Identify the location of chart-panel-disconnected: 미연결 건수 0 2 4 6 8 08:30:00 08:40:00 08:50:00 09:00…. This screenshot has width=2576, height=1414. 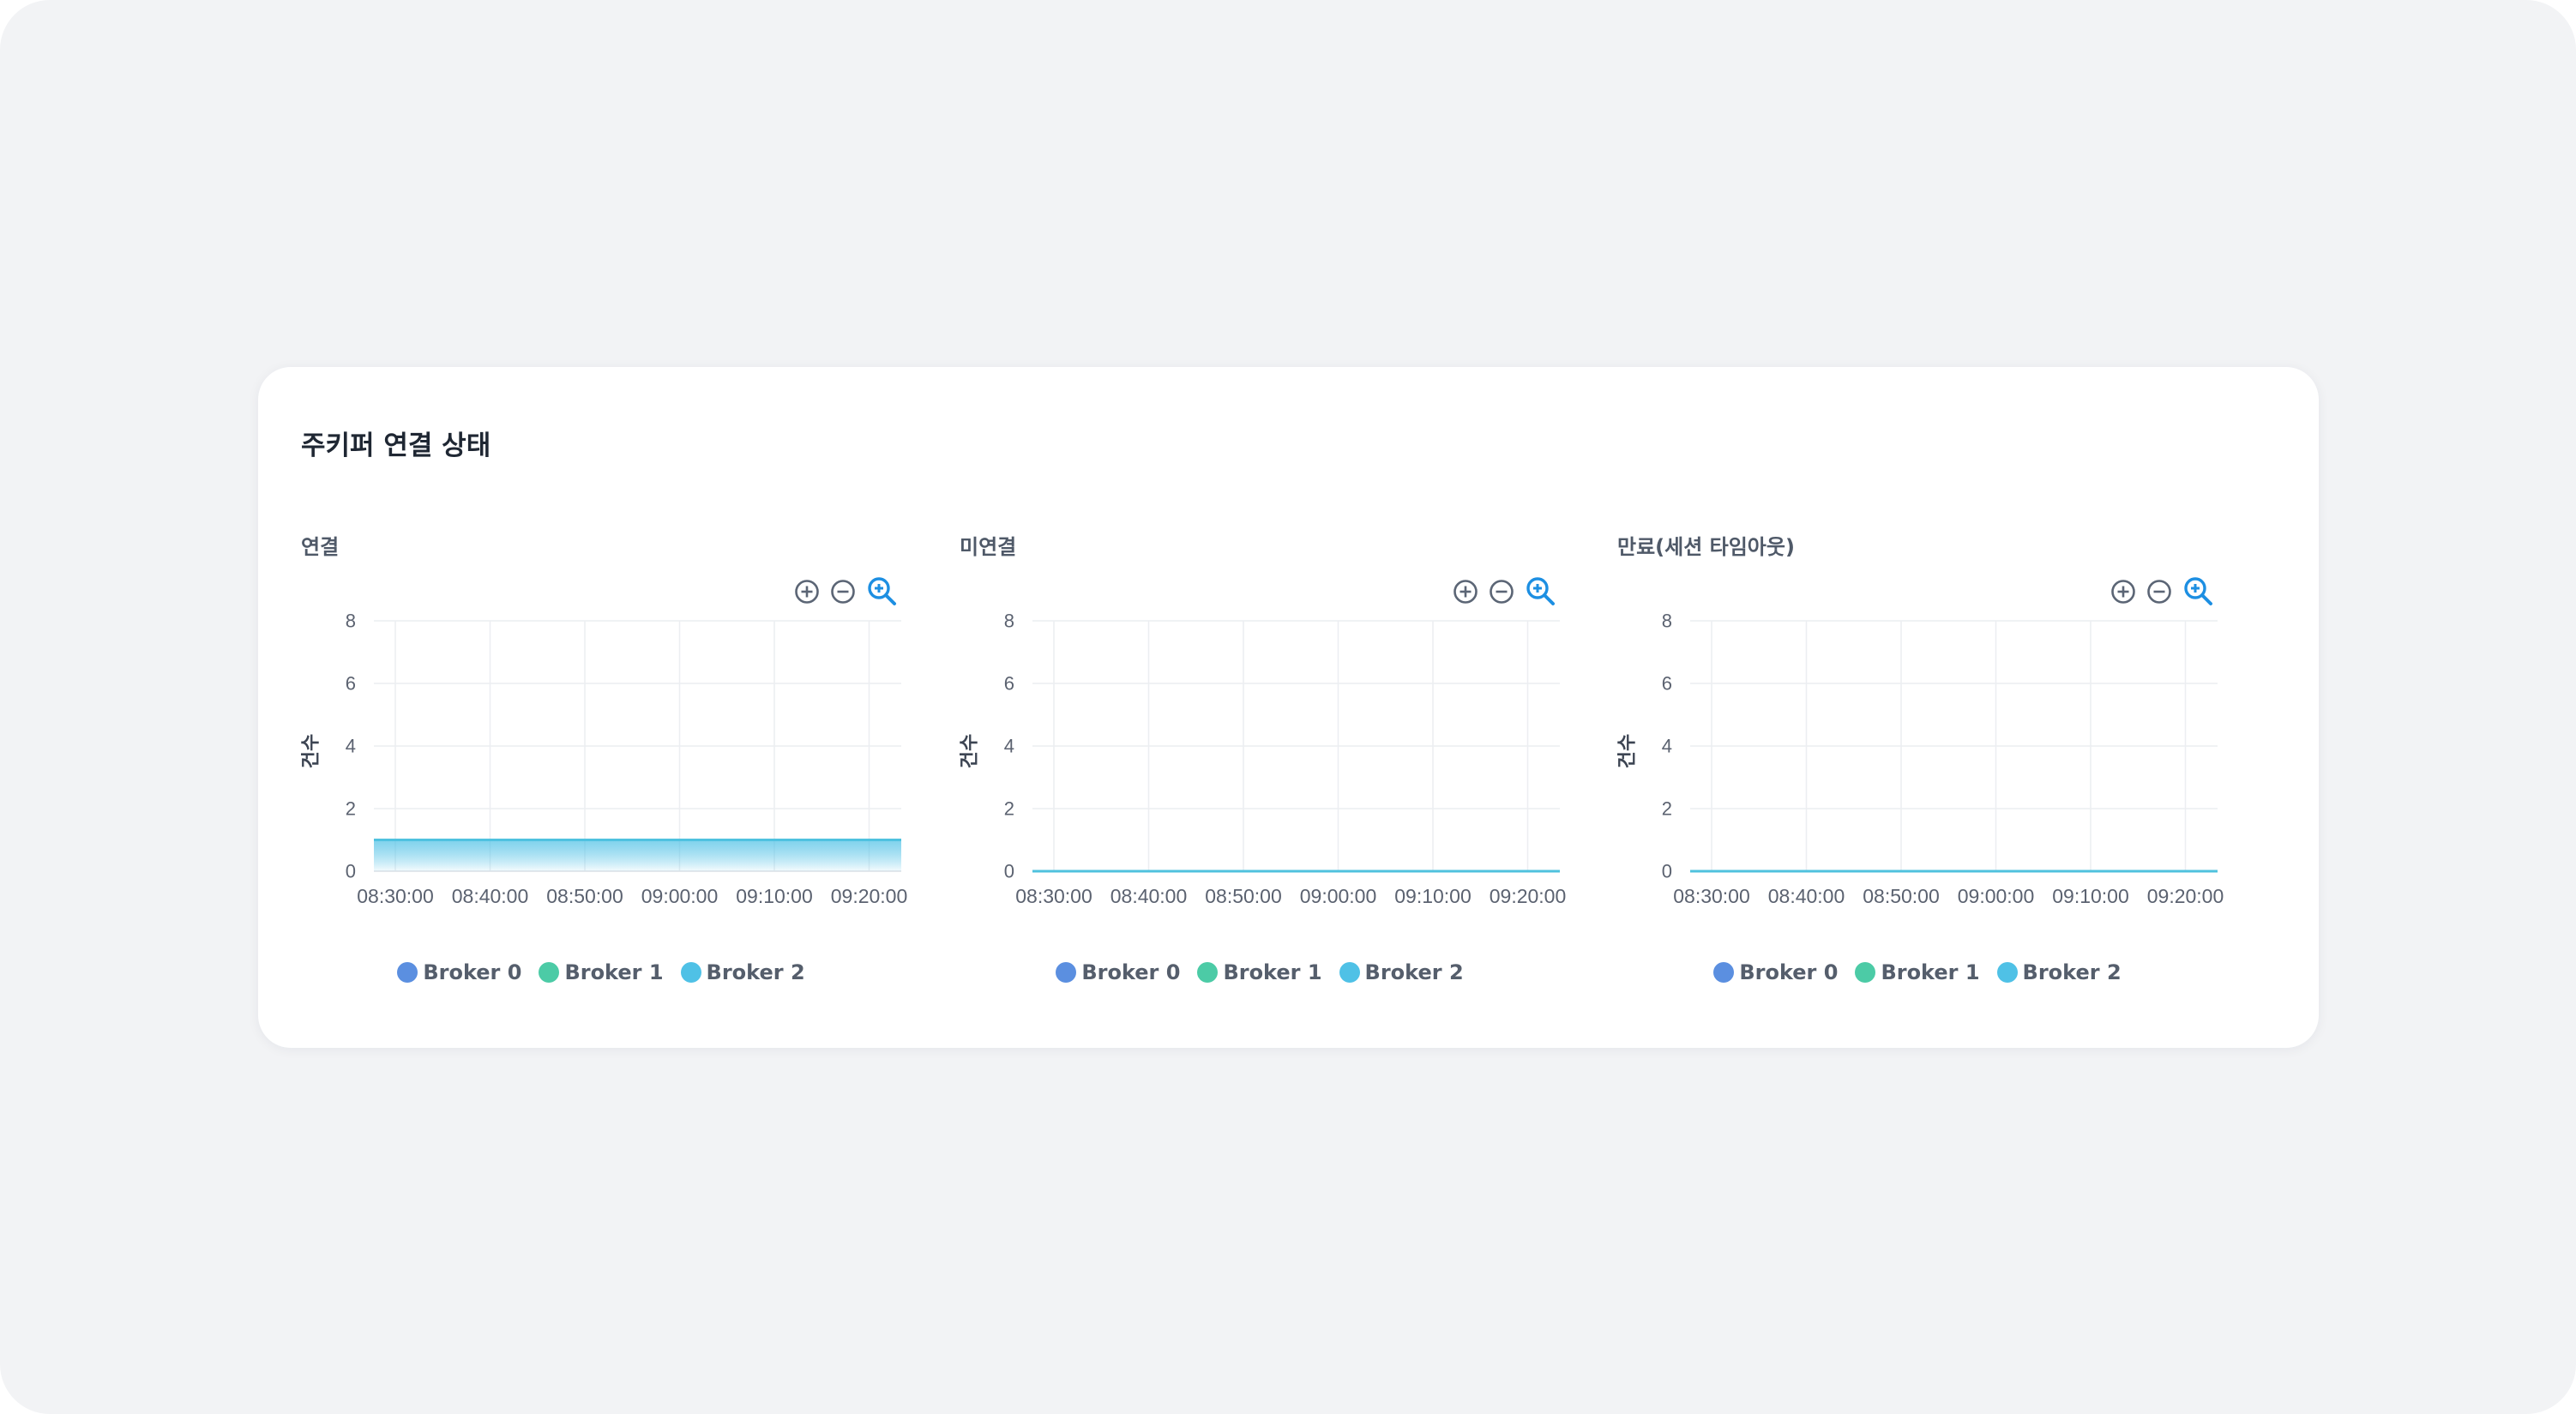
(1263, 770).